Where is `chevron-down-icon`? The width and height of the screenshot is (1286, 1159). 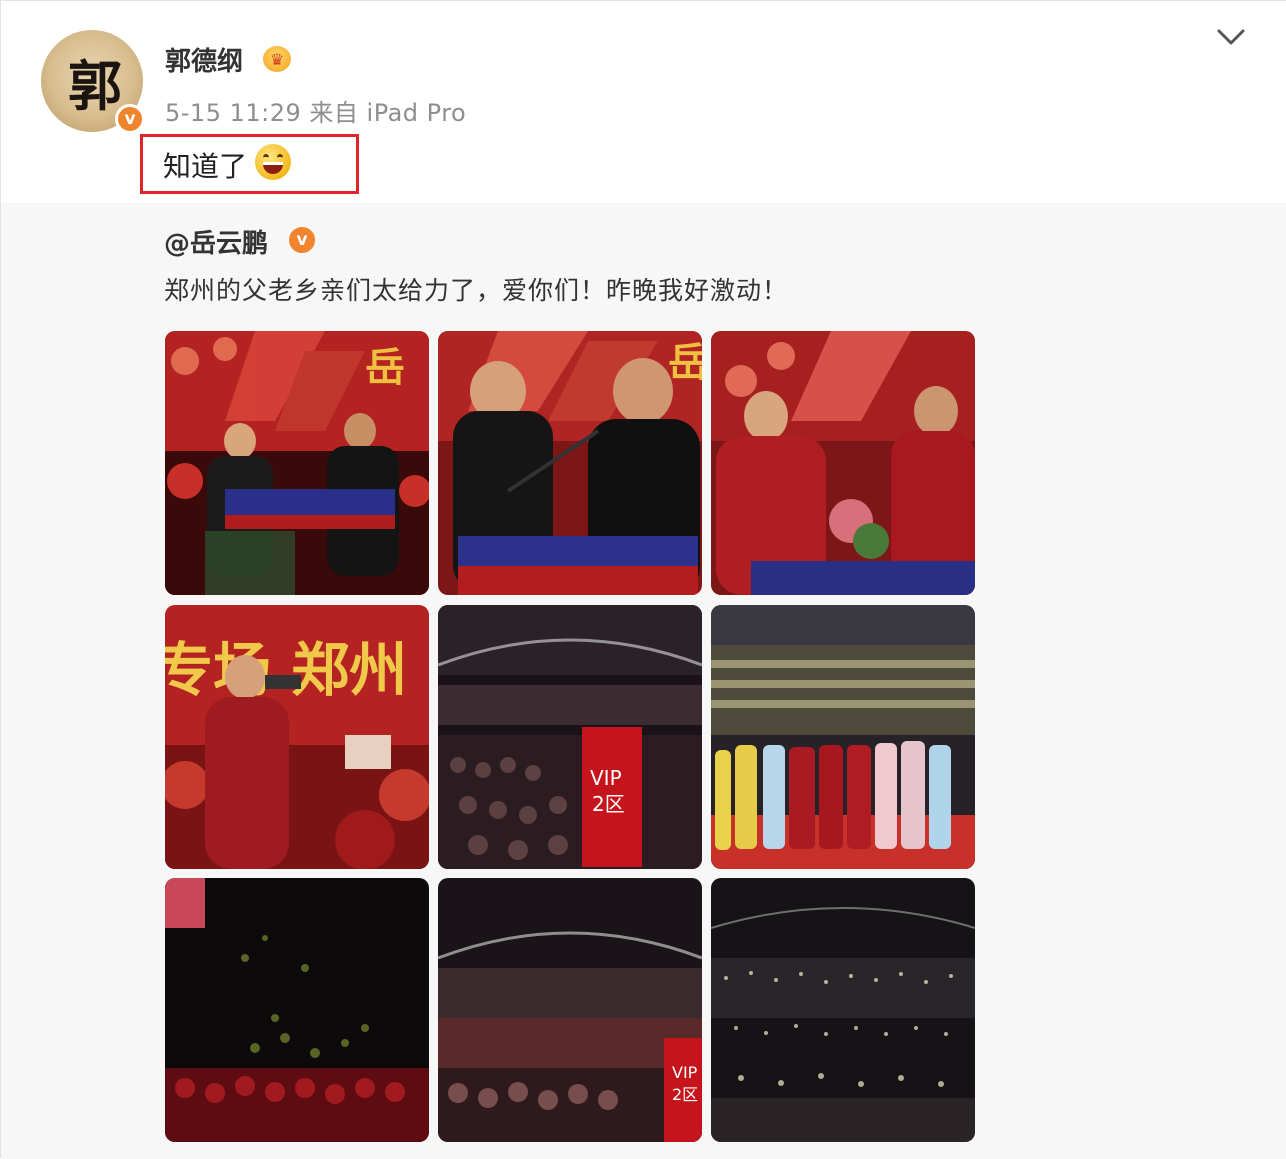 chevron-down-icon is located at coordinates (1231, 37).